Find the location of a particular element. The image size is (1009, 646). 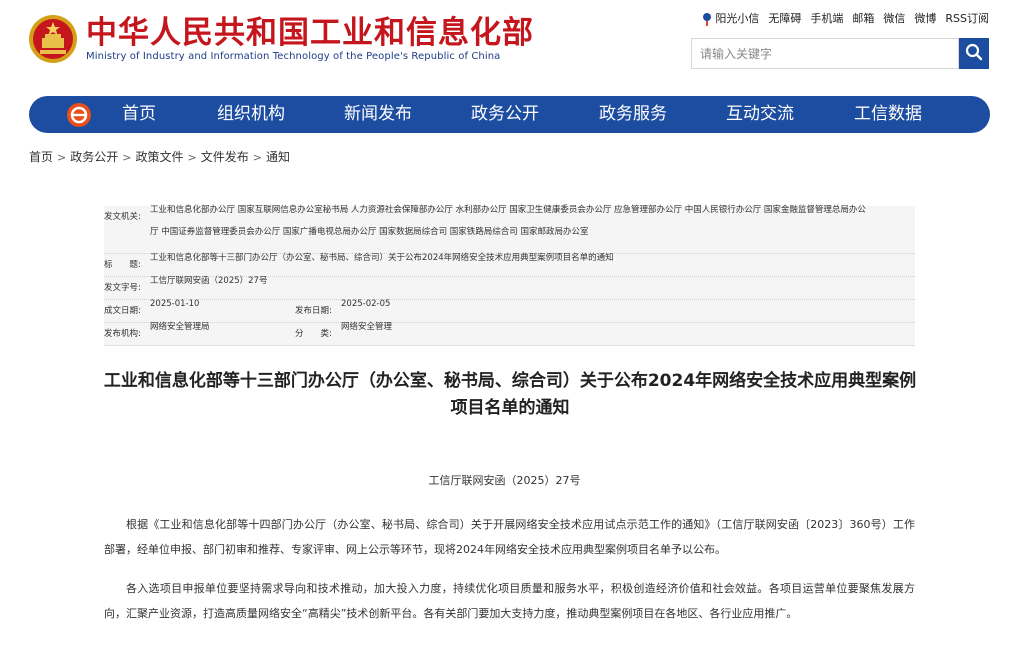

issuer-label: 发文机关: is located at coordinates (122, 217).